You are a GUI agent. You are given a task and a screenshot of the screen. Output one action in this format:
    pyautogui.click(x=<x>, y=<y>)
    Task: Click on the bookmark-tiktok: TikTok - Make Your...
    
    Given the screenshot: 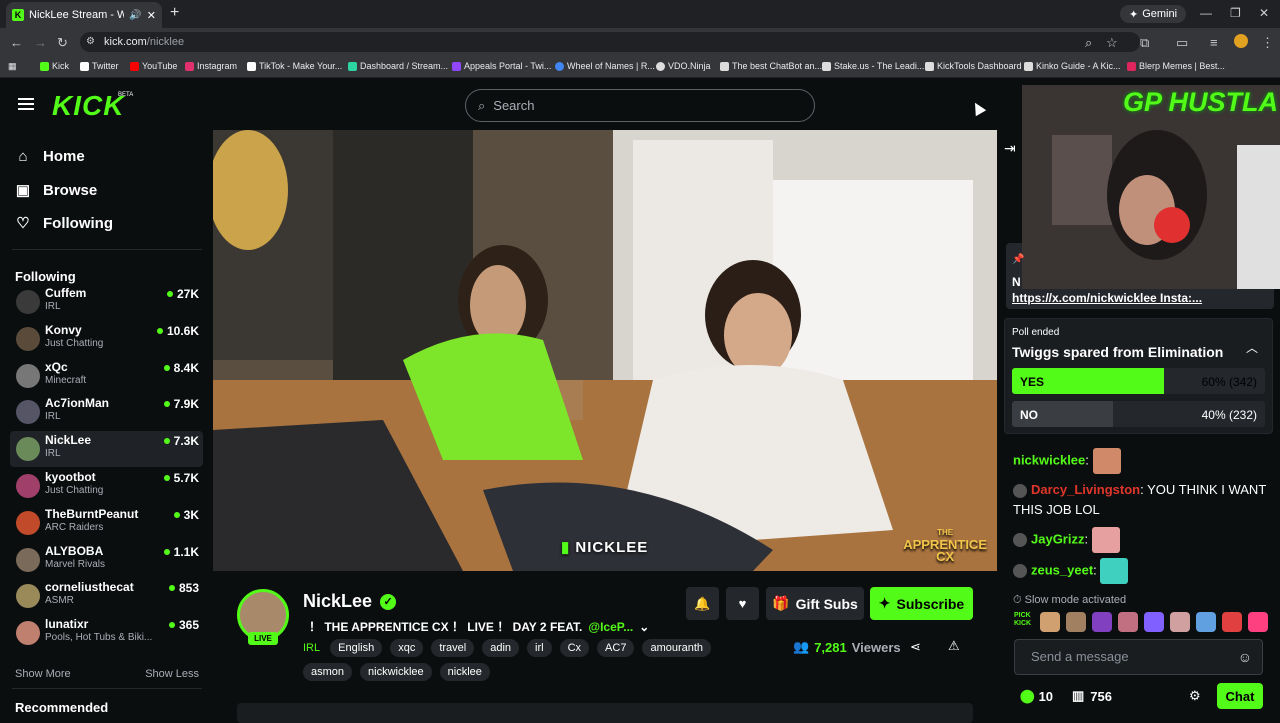 What is the action you would take?
    pyautogui.click(x=294, y=66)
    